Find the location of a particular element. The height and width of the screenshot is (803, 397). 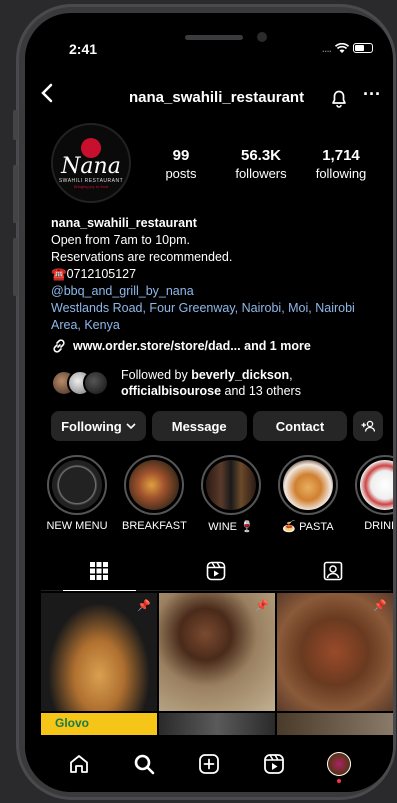

profile-stats: 99 posts 56.3K followers 1,714 following is located at coordinates (261, 164).